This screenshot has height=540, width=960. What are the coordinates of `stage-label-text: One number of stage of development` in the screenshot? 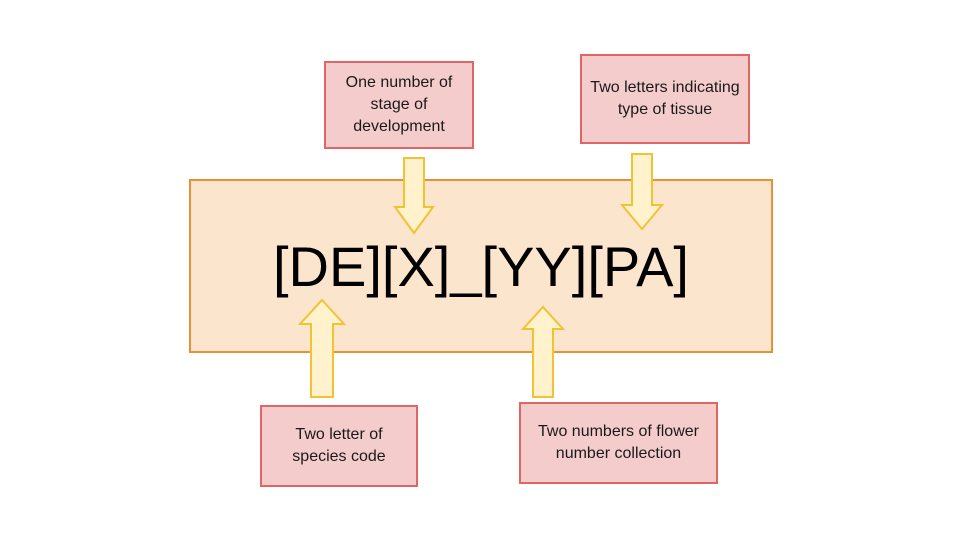 It's located at (399, 104).